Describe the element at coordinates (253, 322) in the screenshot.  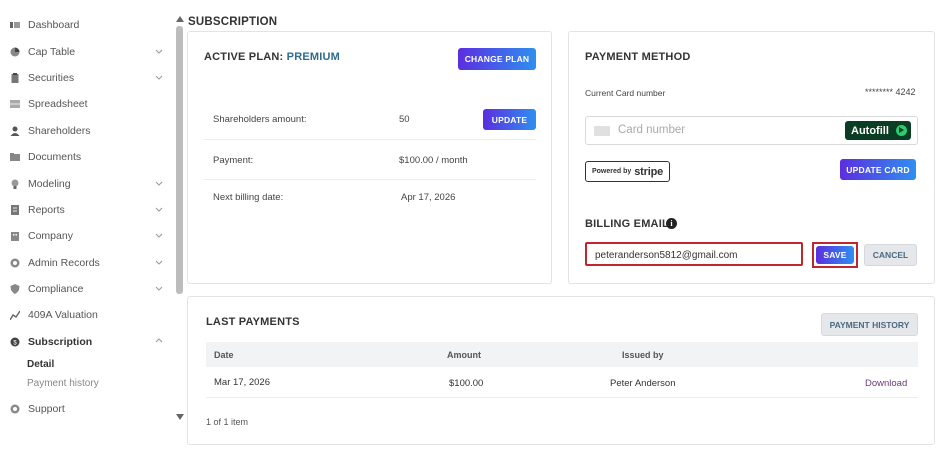
I see `last-payments-title: LAST PAYMENTS` at that location.